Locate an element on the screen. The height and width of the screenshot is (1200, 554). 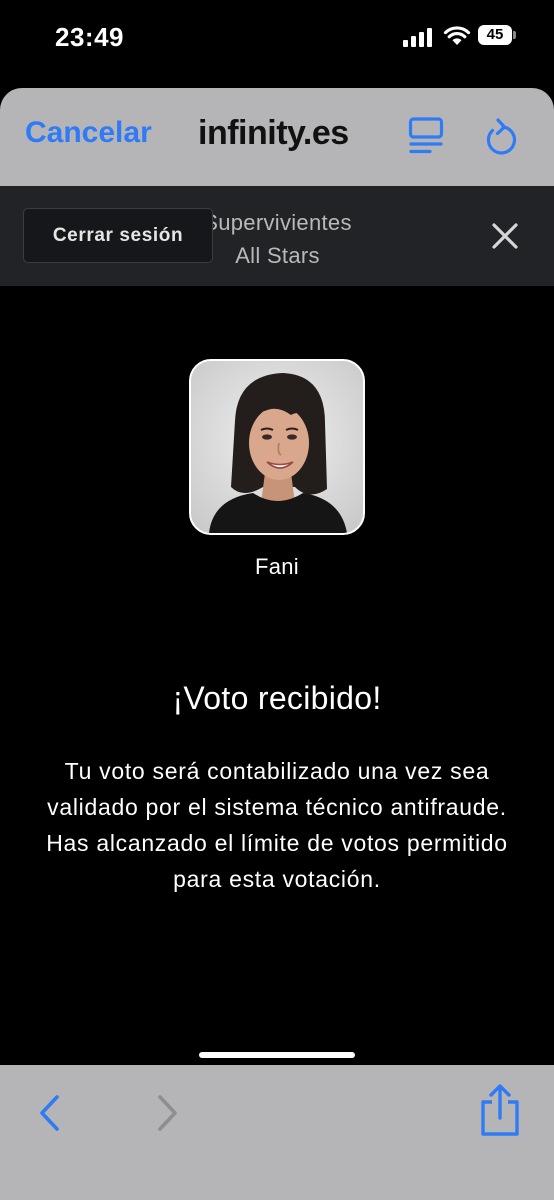
battery-icon: 45 is located at coordinates (497, 35).